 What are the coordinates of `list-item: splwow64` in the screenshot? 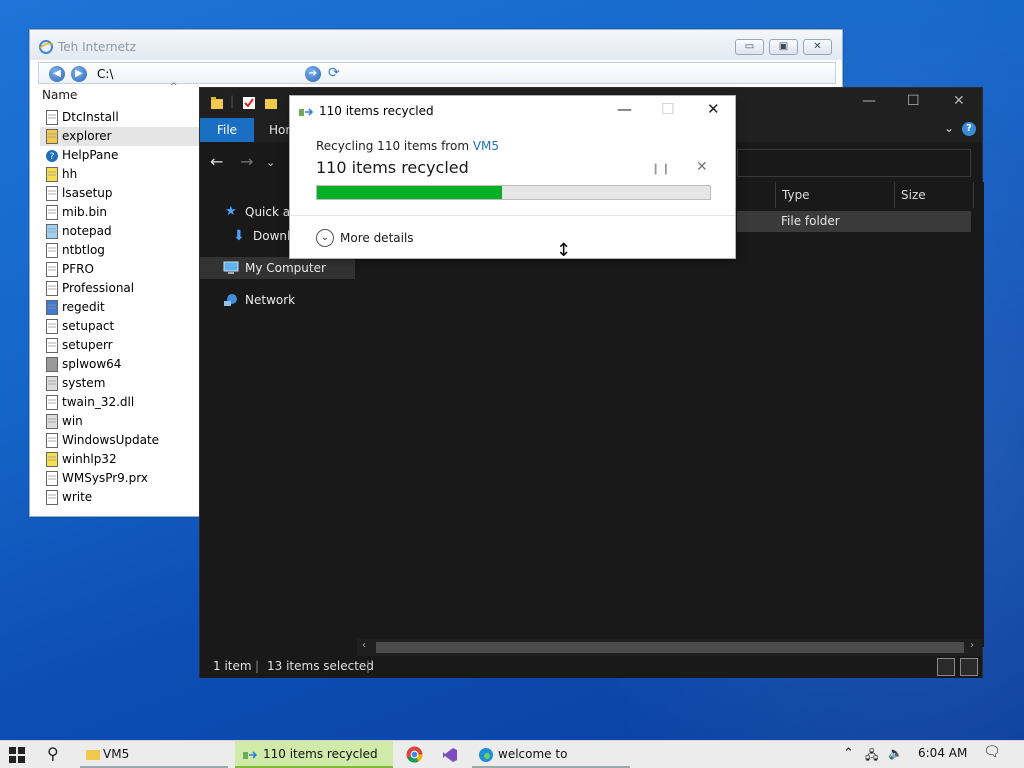 It's located at (120, 364).